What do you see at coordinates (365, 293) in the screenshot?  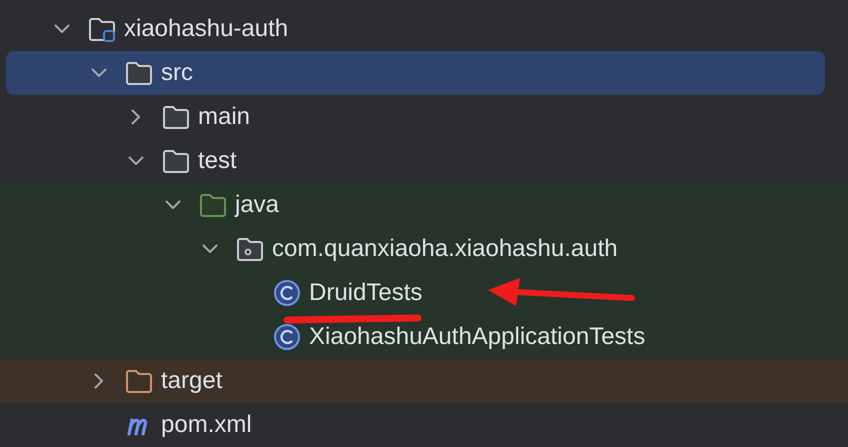 I see `tree-item-label: DruidTests` at bounding box center [365, 293].